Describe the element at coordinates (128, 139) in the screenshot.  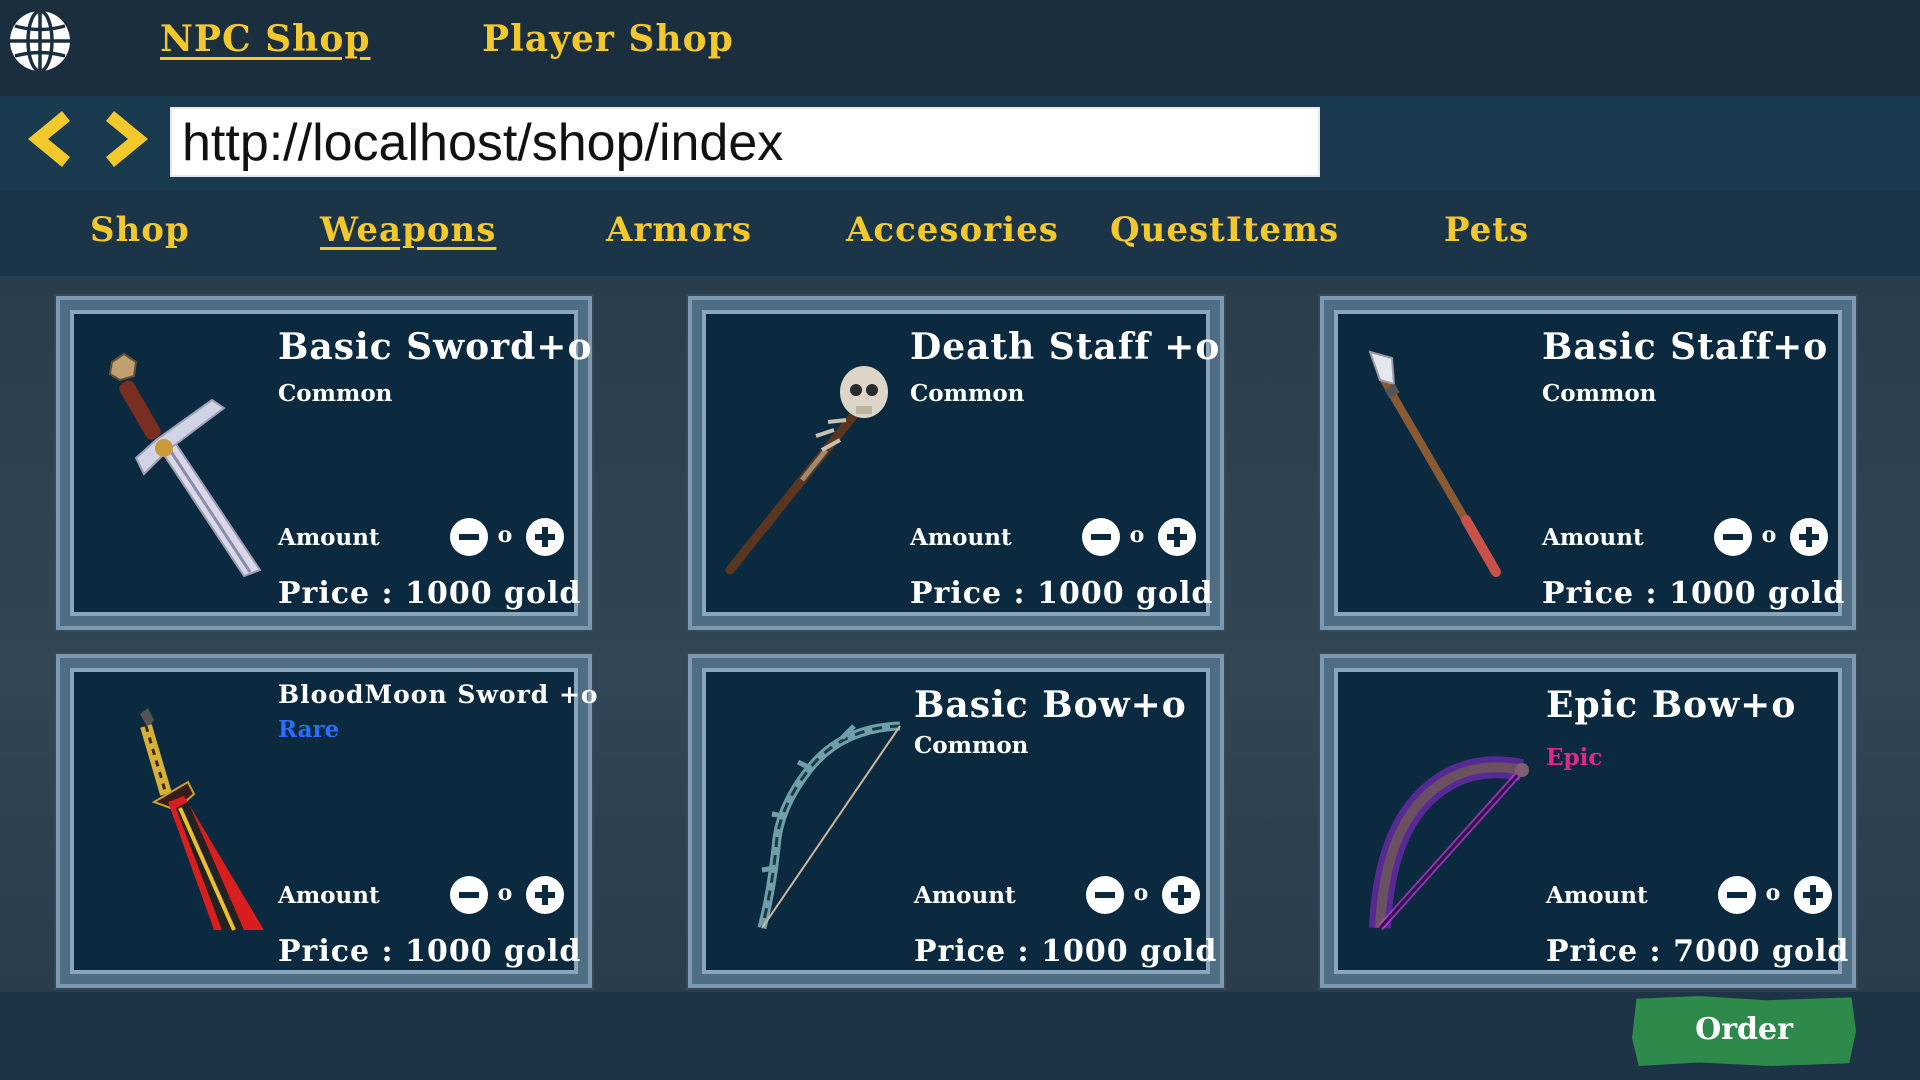
I see `forward-arrow-icon` at that location.